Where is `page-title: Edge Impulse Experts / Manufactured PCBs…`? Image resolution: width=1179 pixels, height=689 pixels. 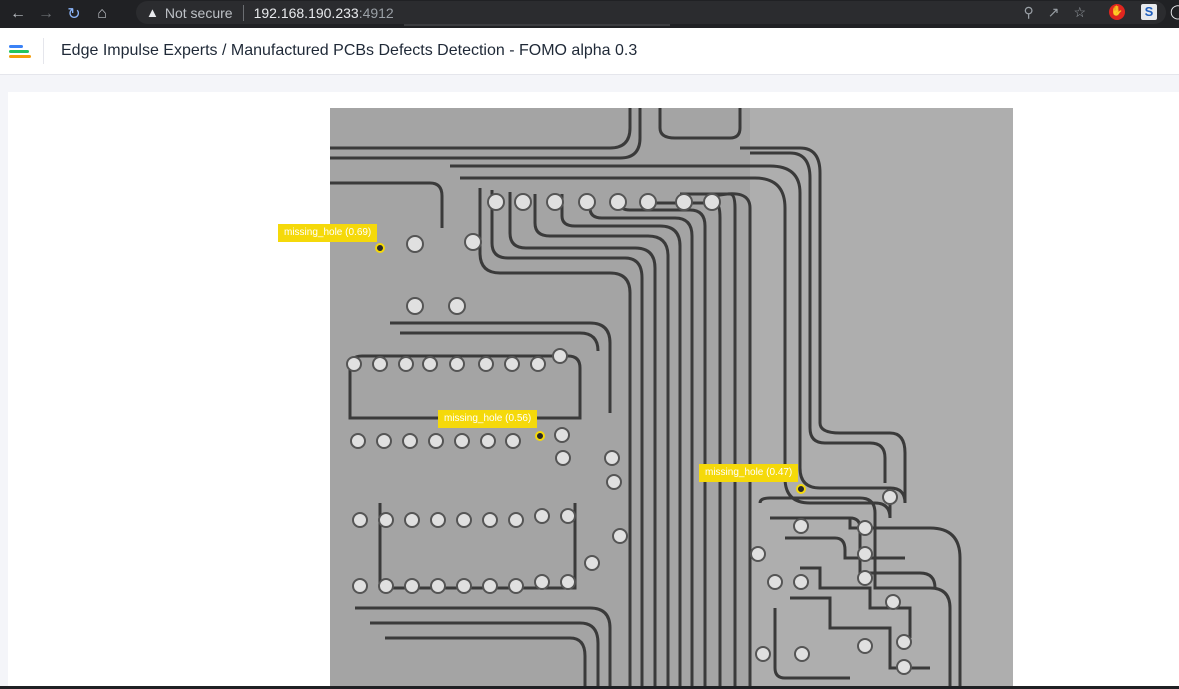
page-title: Edge Impulse Experts / Manufactured PCBs… is located at coordinates (349, 50).